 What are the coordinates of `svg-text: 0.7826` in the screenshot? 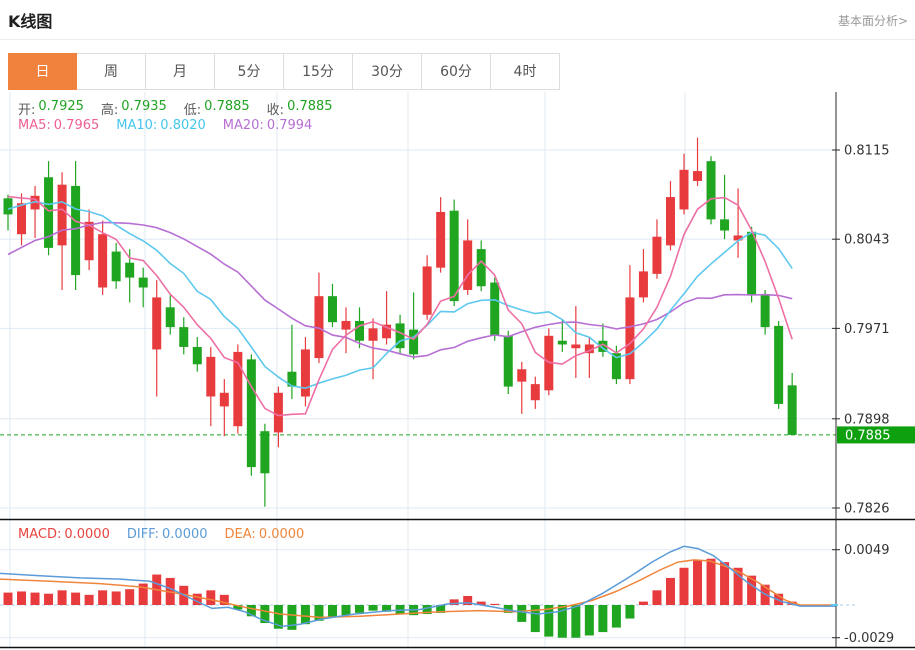 It's located at (867, 508).